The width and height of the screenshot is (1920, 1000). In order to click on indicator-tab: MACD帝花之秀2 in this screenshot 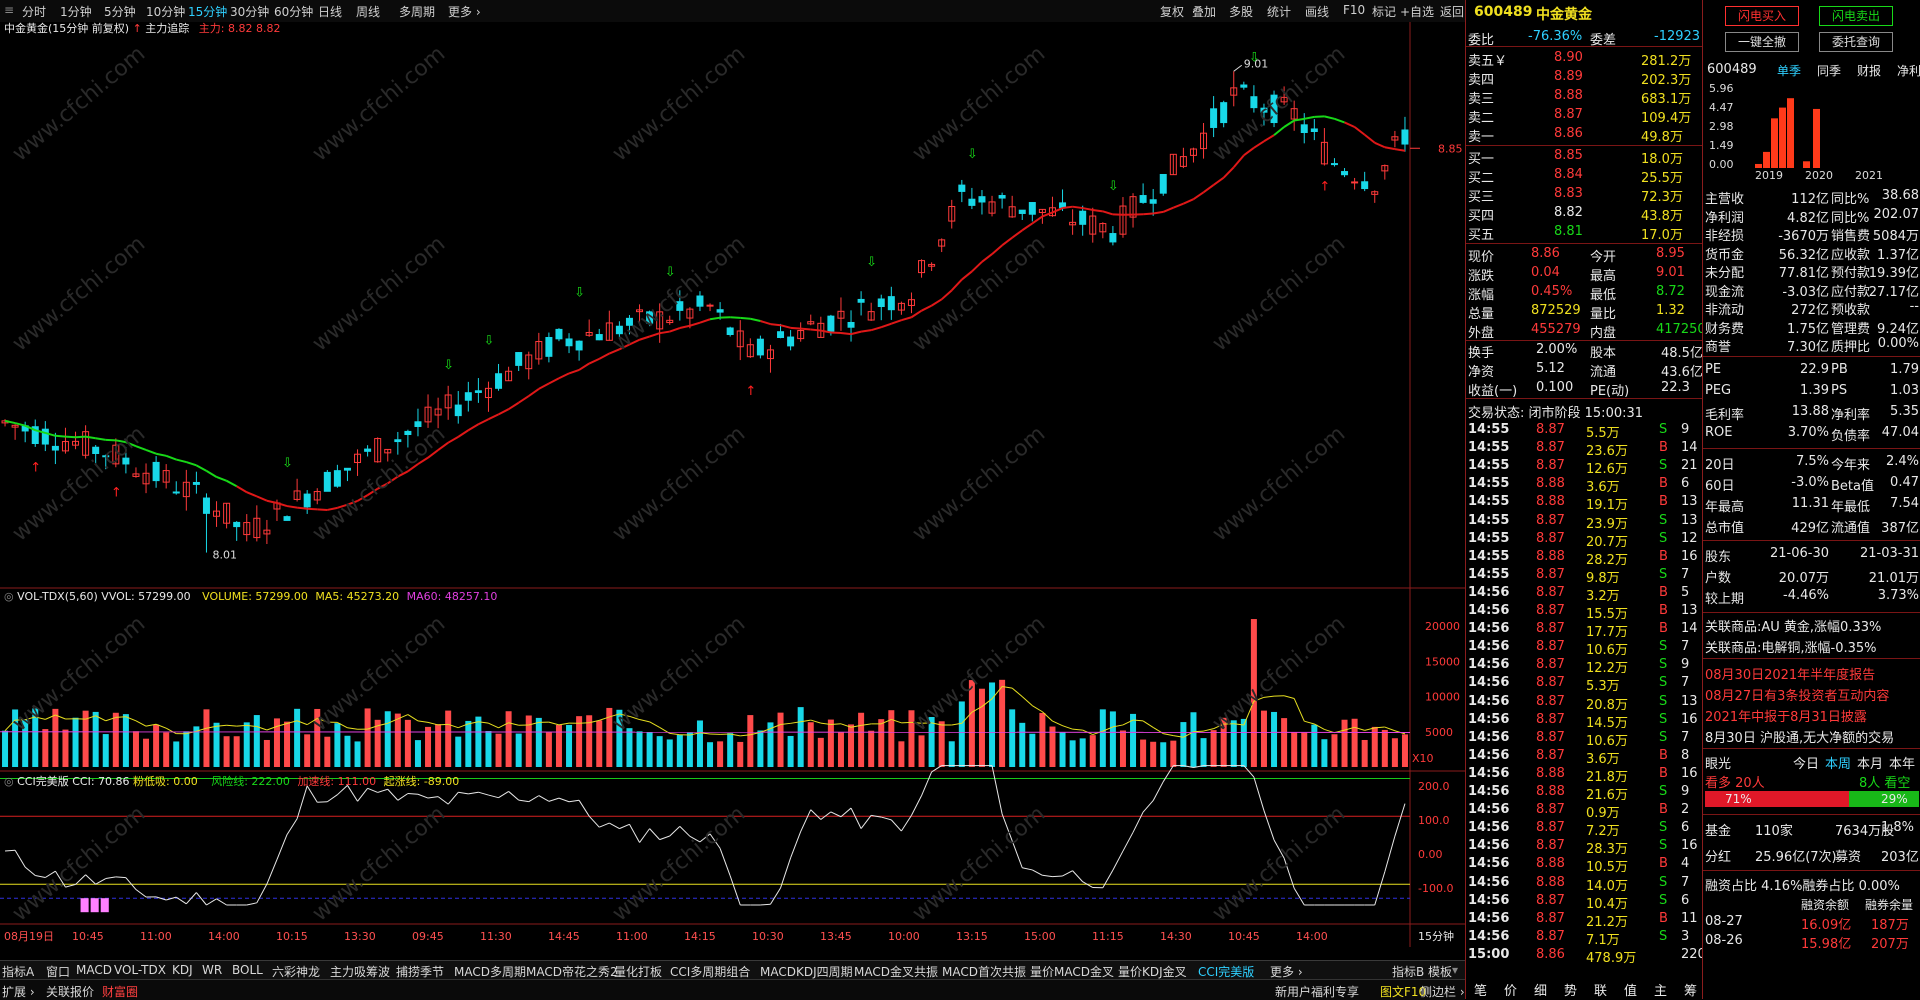, I will do `click(572, 971)`.